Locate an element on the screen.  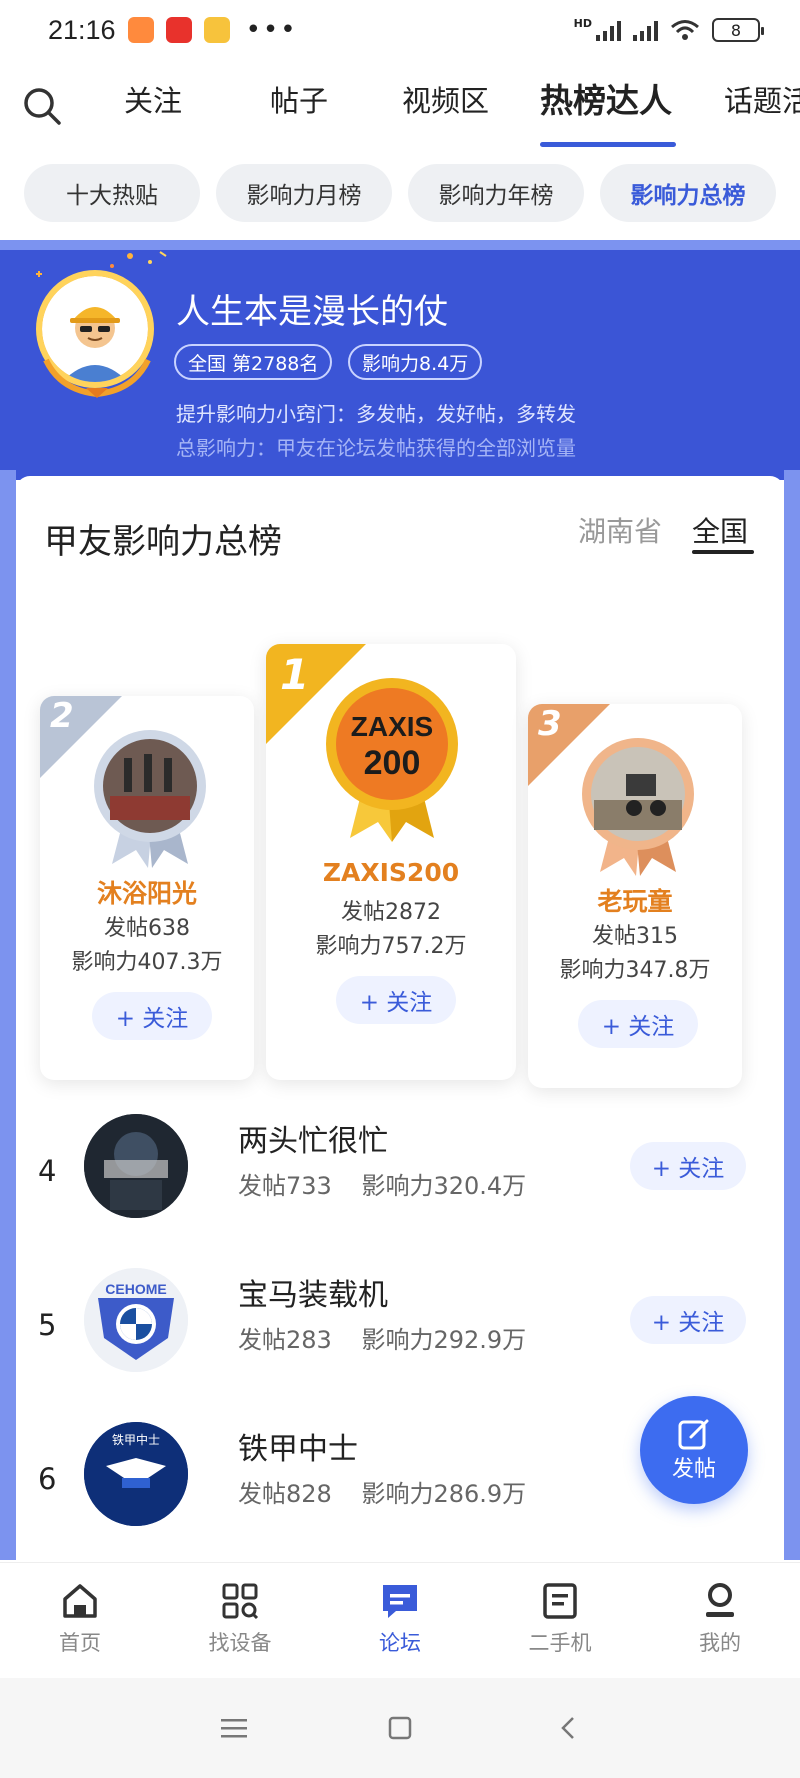
chip-top-ten: 十大热贴 is located at coordinates (112, 193).